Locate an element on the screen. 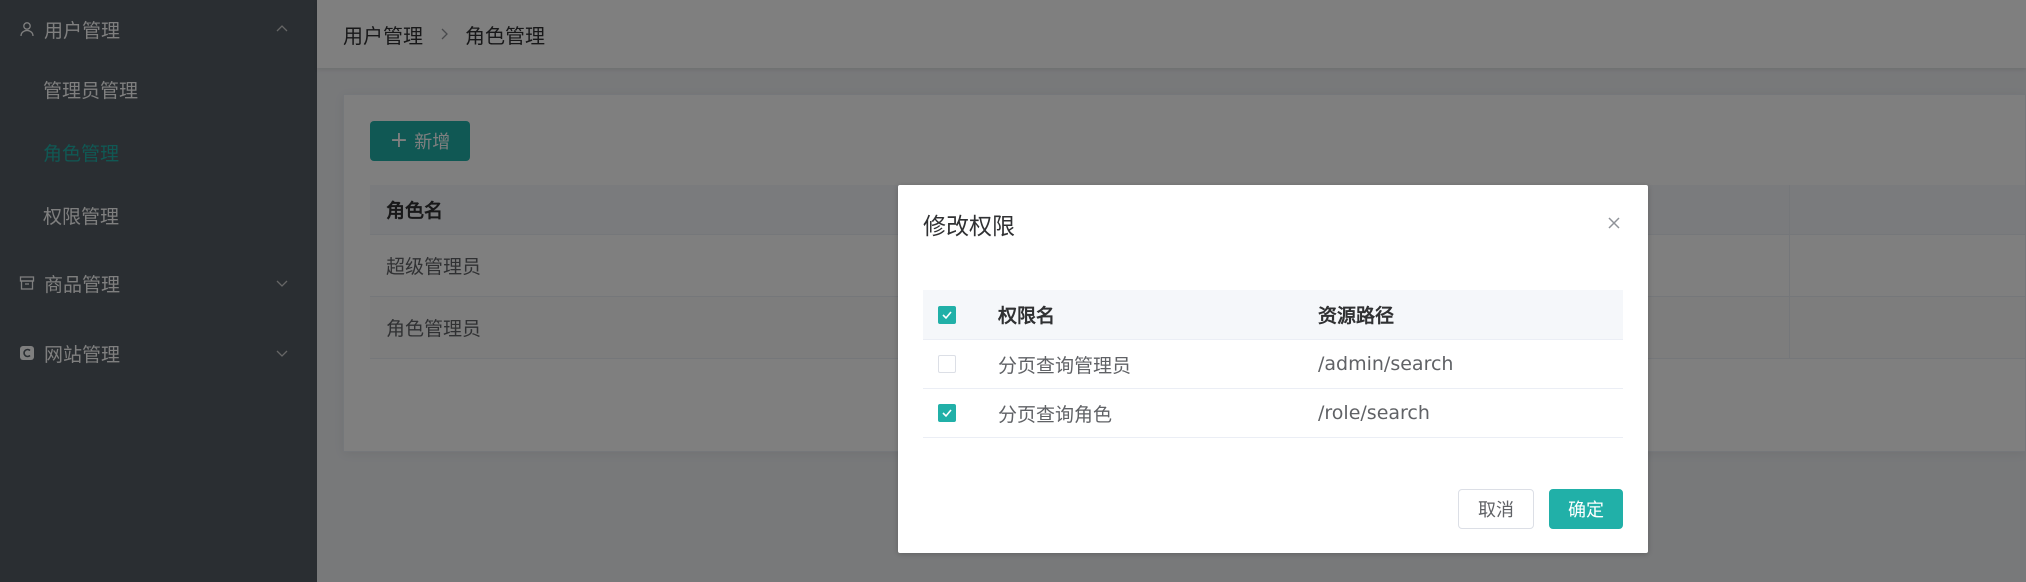 The height and width of the screenshot is (582, 2026). resource-path-cell: /admin/search is located at coordinates (1386, 364).